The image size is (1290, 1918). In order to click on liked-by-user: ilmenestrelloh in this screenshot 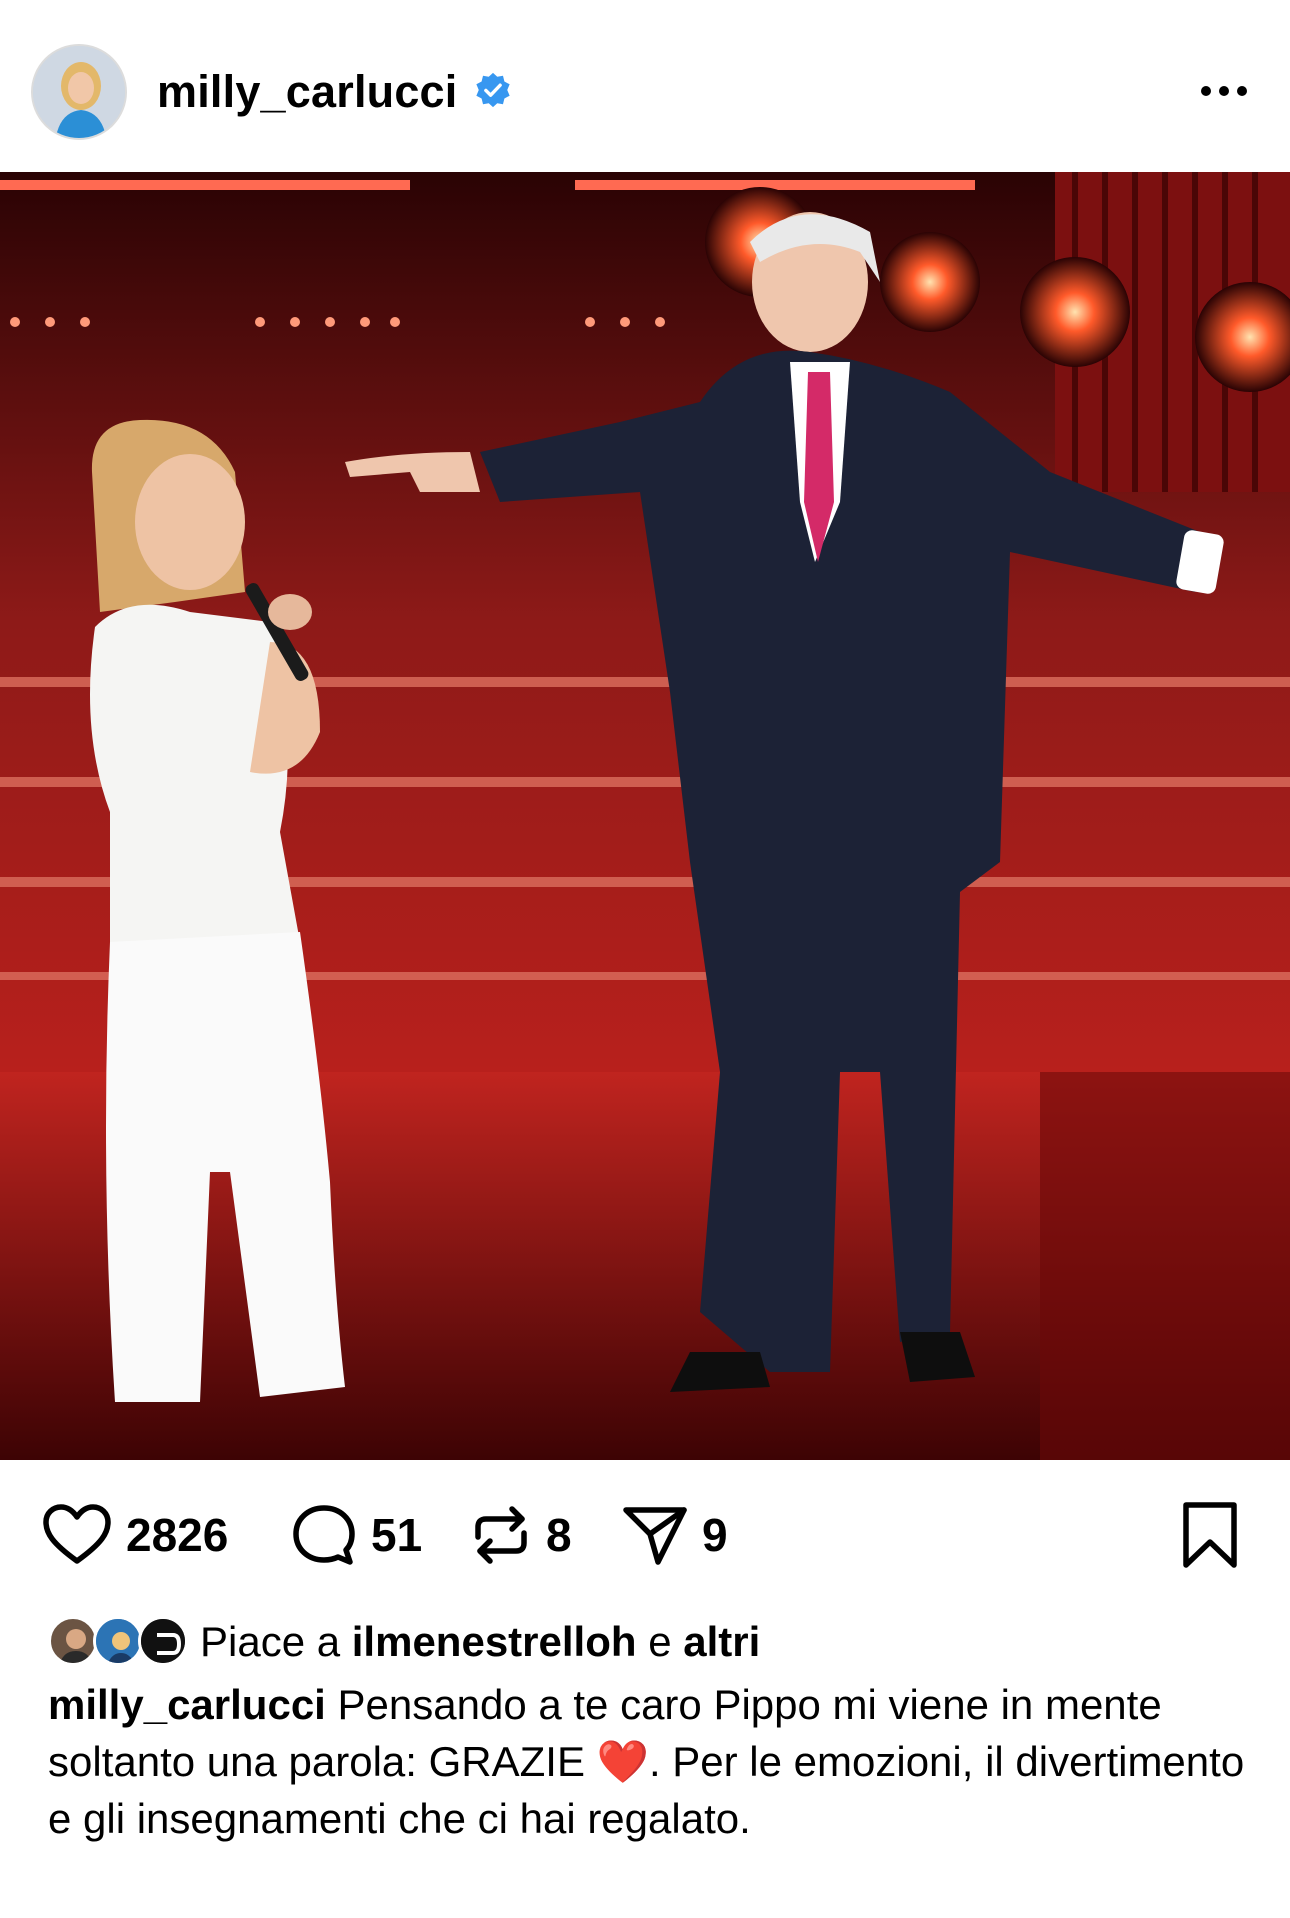, I will do `click(494, 1642)`.